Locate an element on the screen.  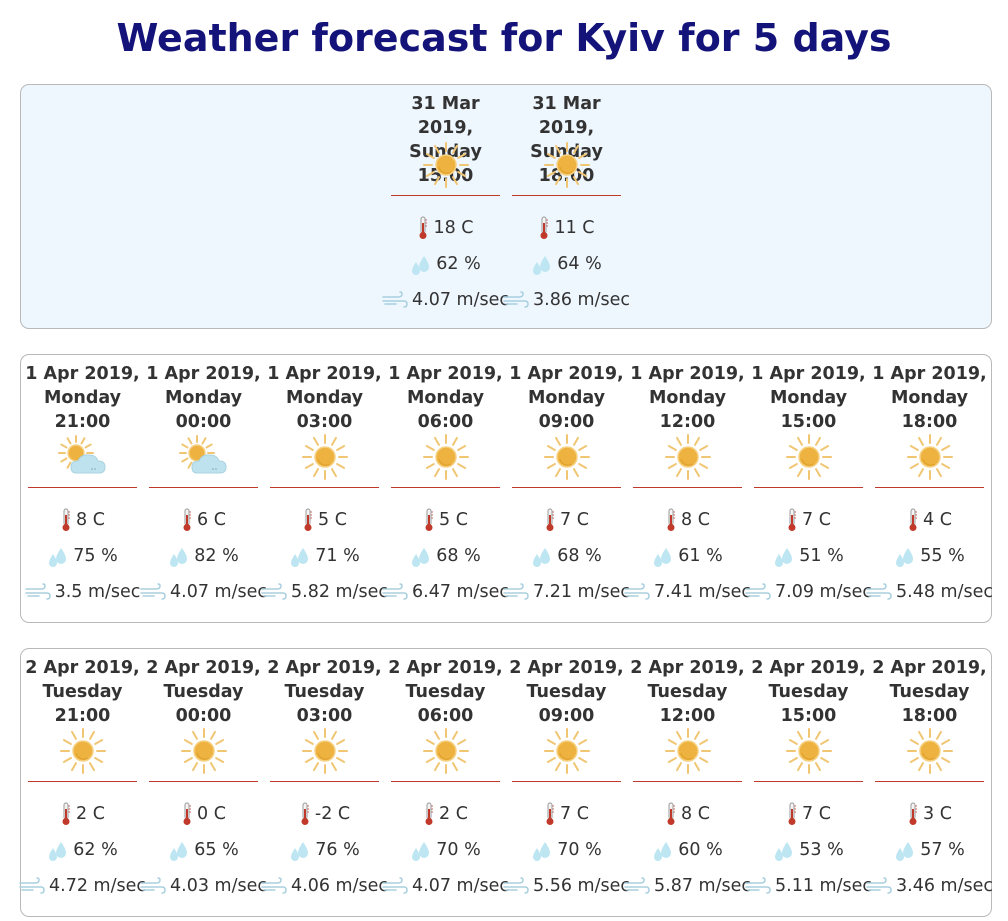
wind-value: 4.72 m/sec is located at coordinates (97, 886).